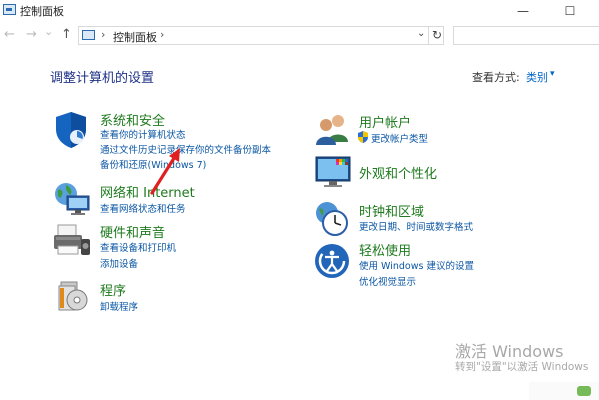  I want to click on refresh-button: ↻, so click(436, 35).